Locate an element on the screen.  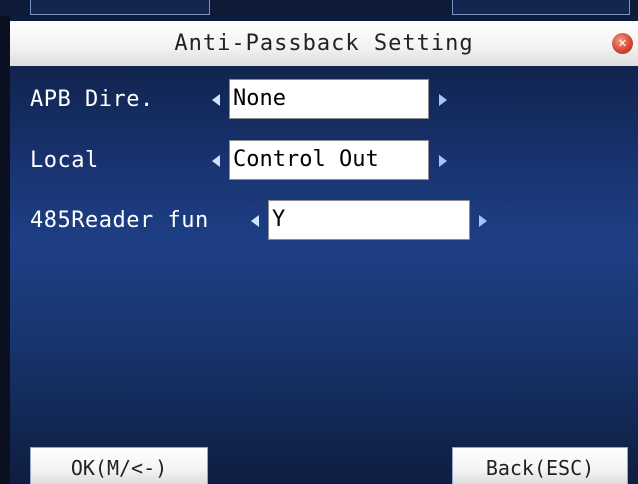
setting-label-485reader: 485Reader fun is located at coordinates (119, 220).